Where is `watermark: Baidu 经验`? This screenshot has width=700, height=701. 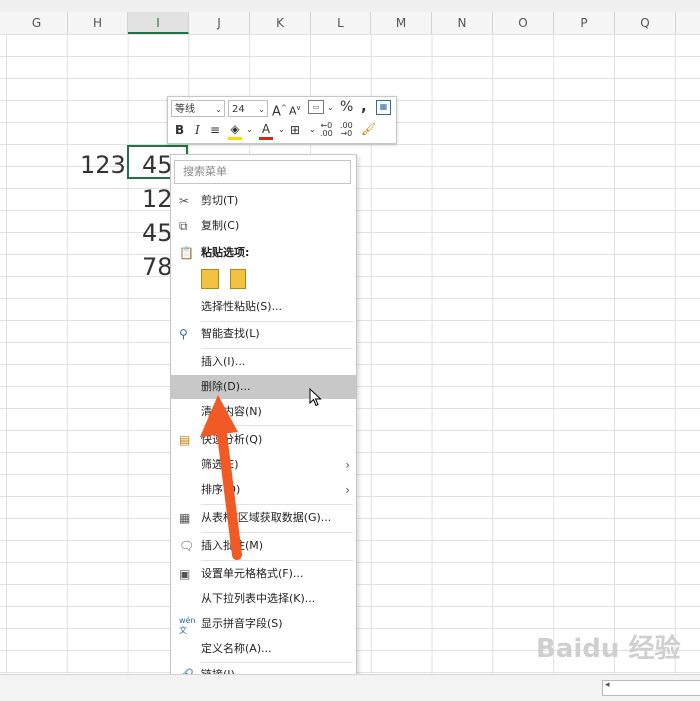
watermark: Baidu 经验 is located at coordinates (608, 649).